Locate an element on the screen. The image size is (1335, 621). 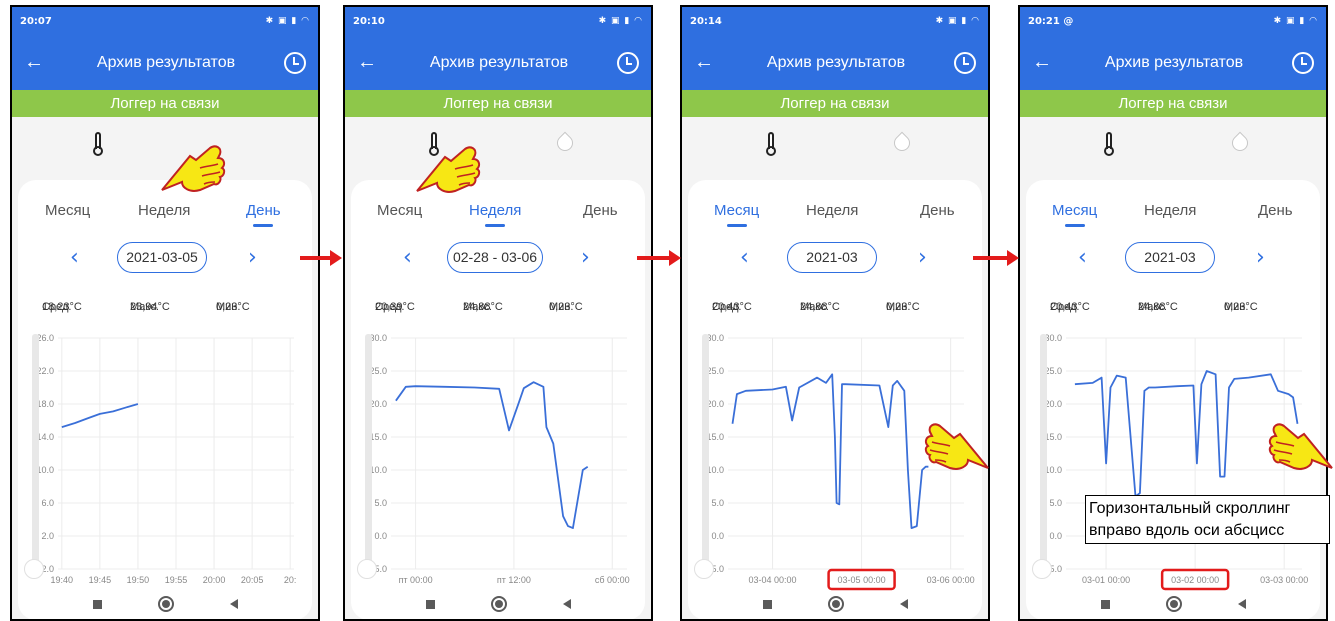
sensor-selector is located at coordinates (1173, 144).